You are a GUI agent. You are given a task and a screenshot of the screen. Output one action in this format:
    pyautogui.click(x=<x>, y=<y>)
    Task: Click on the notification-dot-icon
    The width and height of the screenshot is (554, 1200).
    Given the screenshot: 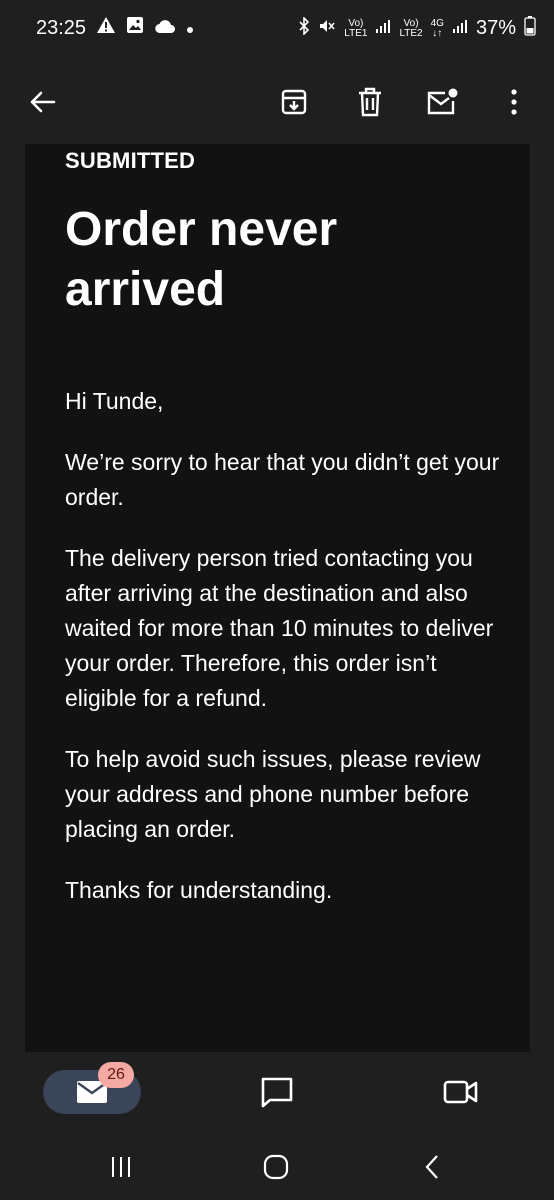 What is the action you would take?
    pyautogui.click(x=190, y=28)
    